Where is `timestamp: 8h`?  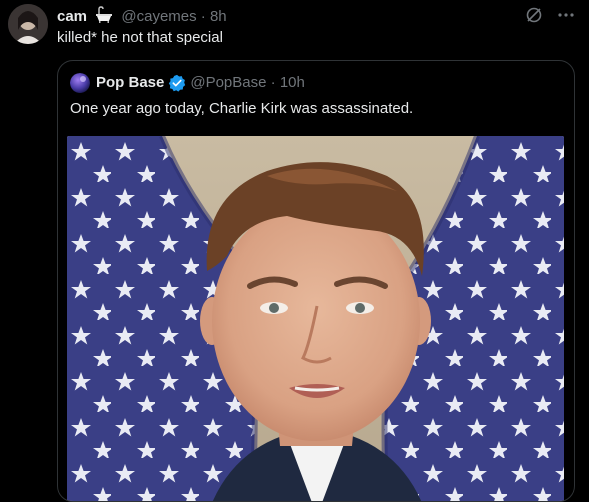
timestamp: 8h is located at coordinates (218, 16).